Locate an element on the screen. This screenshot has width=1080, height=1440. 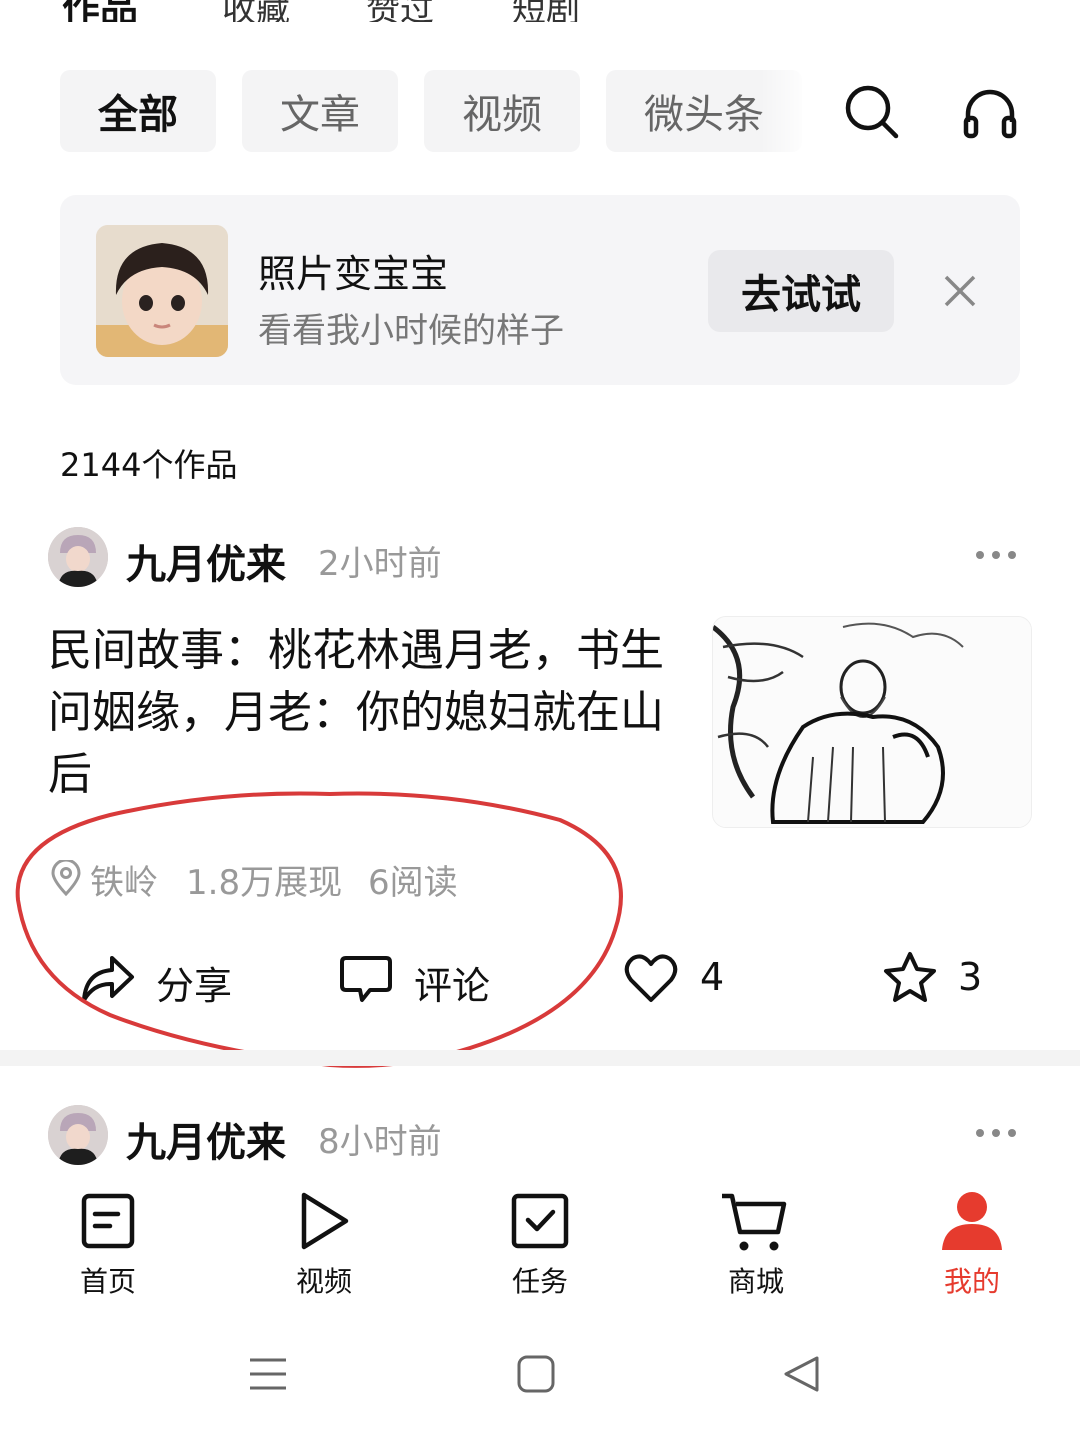
favorite-count: 3 is located at coordinates (970, 977).